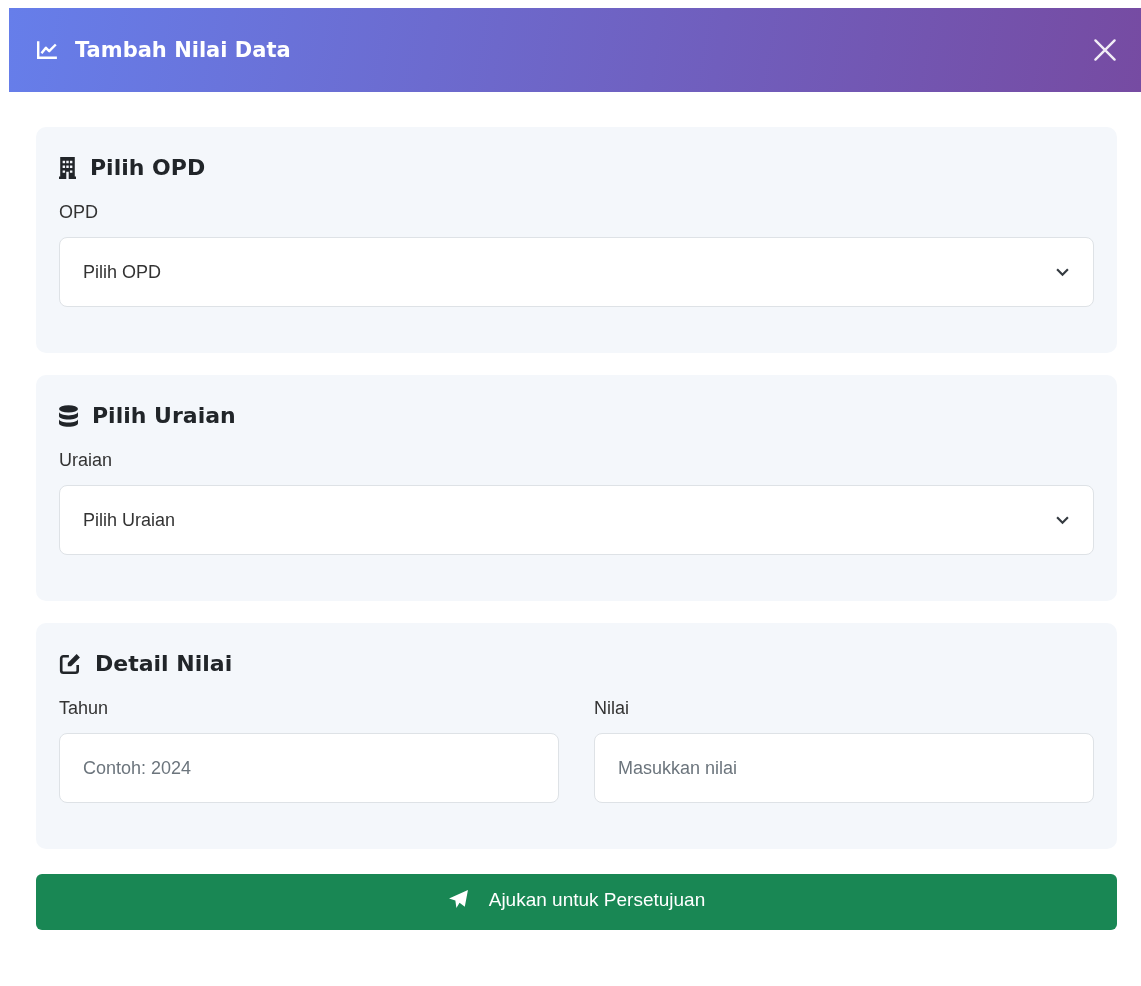 The width and height of the screenshot is (1141, 986). I want to click on edit-icon, so click(70, 663).